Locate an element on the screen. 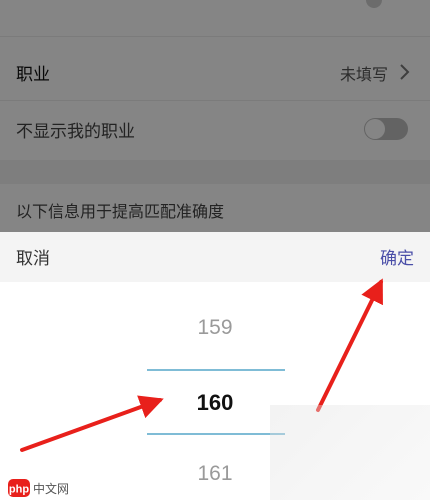 Image resolution: width=430 pixels, height=500 pixels. cancel-button: 取消 is located at coordinates (33, 256).